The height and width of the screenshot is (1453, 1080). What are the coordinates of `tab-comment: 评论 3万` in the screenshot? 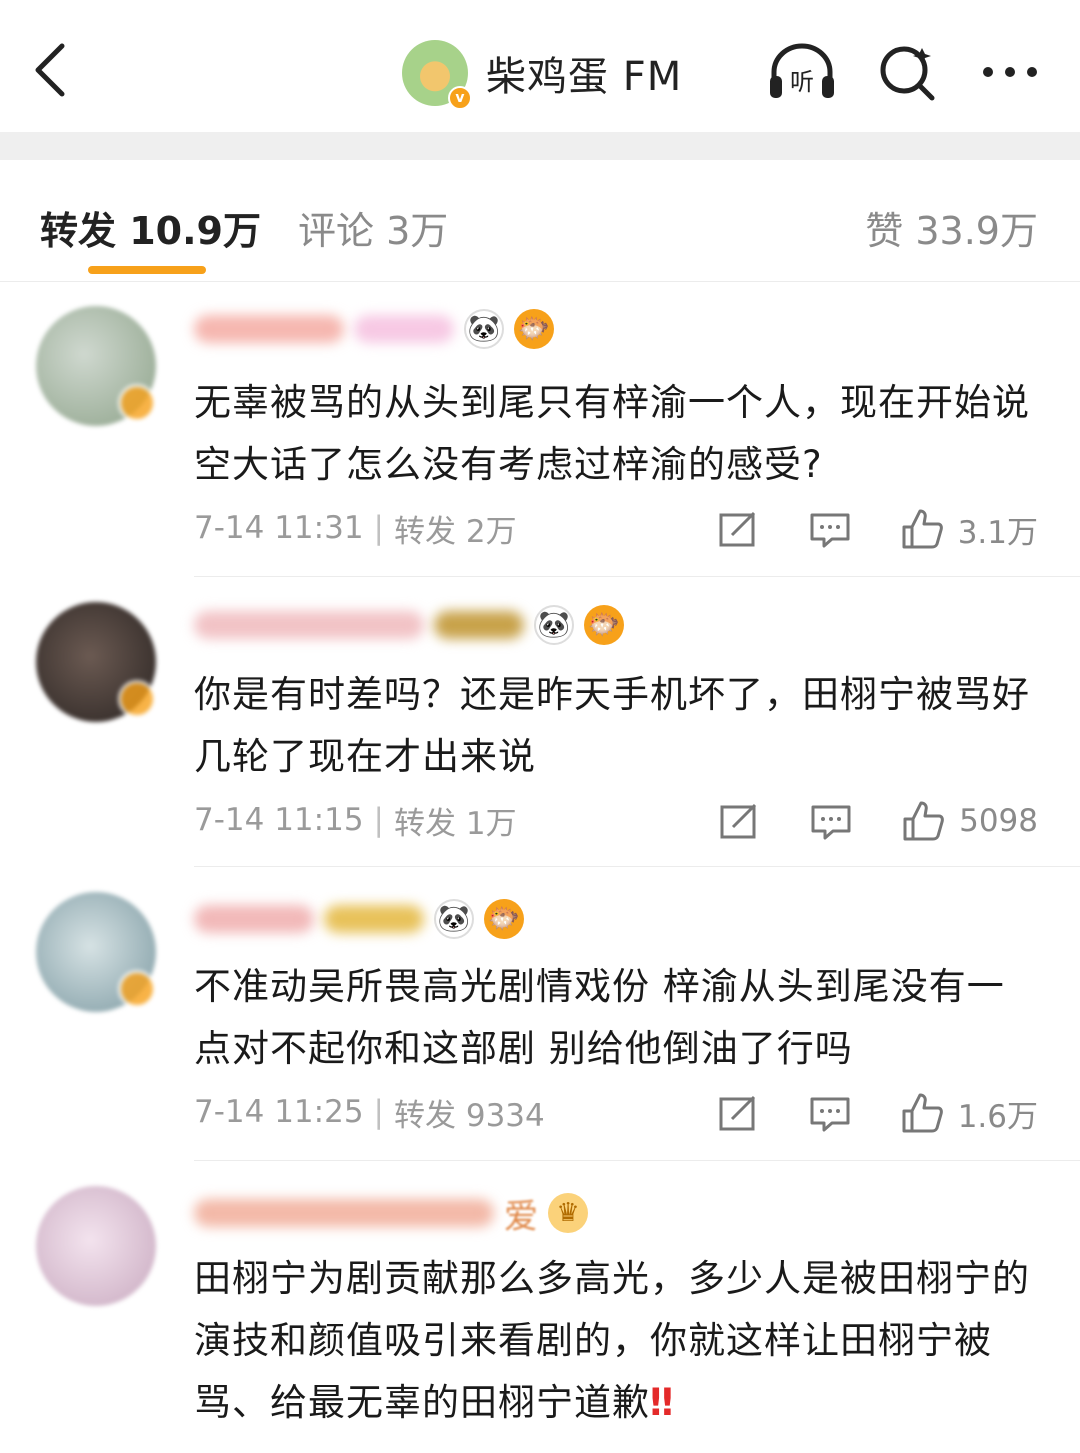 It's located at (373, 227).